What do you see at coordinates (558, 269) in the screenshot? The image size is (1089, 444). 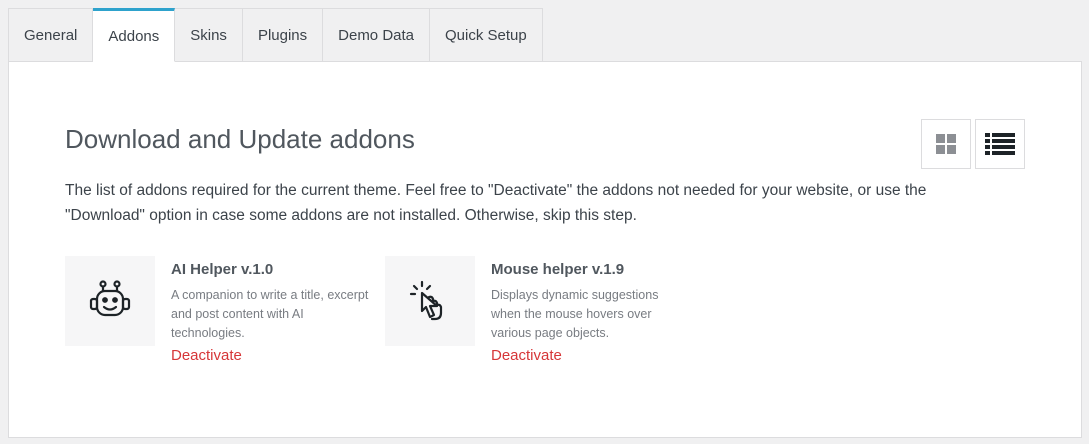 I see `addon-name: Mouse helper v.1.9` at bounding box center [558, 269].